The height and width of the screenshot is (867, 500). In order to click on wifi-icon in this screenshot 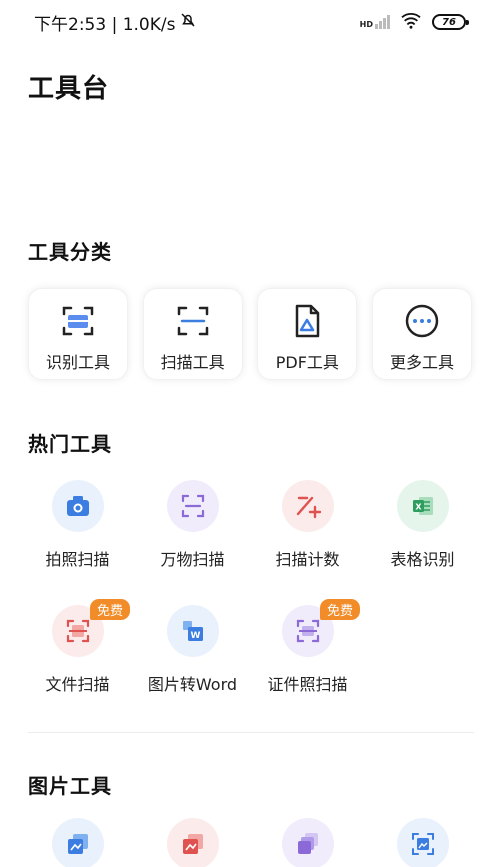, I will do `click(411, 22)`.